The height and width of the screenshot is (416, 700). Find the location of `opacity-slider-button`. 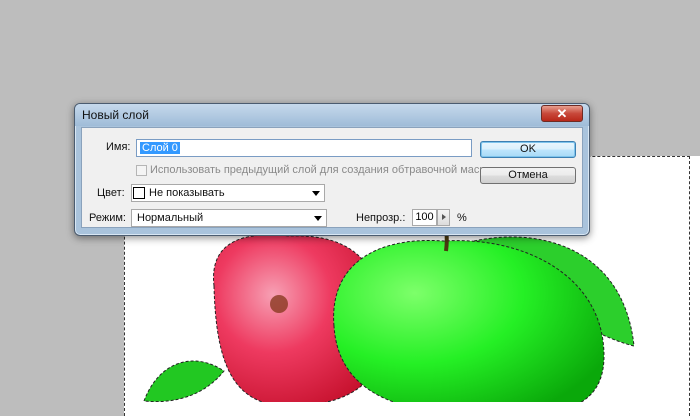

opacity-slider-button is located at coordinates (443, 217).